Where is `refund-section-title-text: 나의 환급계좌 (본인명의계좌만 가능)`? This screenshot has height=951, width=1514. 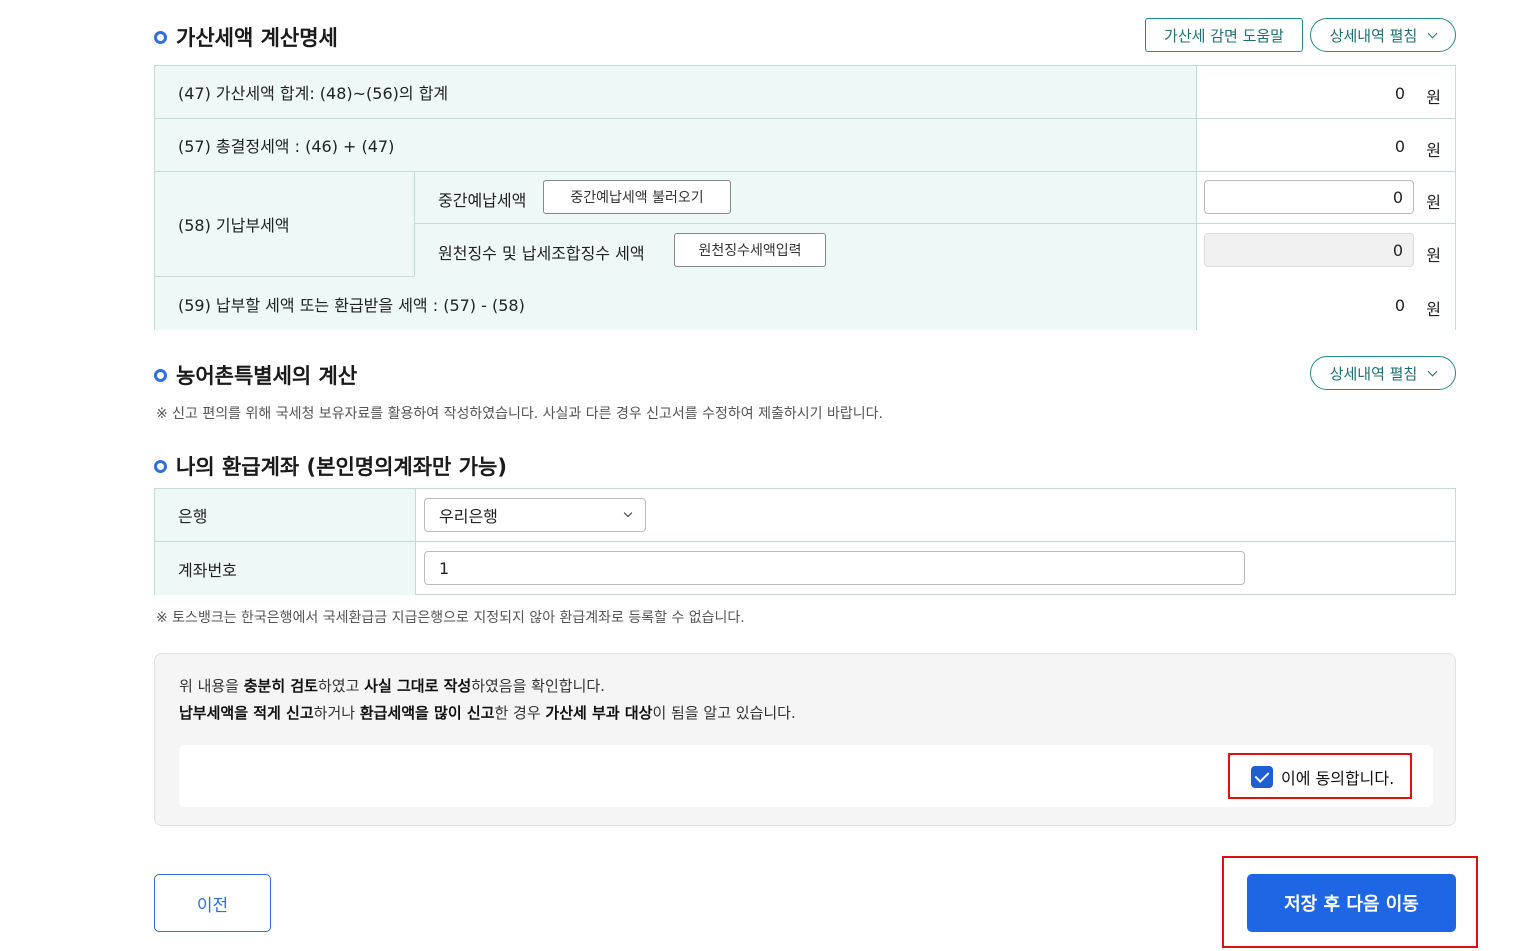 refund-section-title-text: 나의 환급계좌 (본인명의계좌만 가능) is located at coordinates (341, 467).